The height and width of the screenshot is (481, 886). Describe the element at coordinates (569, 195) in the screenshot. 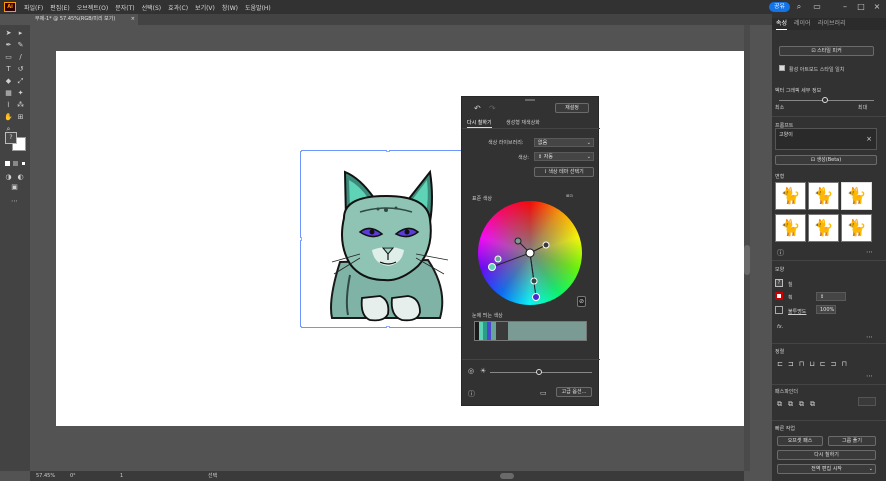

I see `link-harmony-icon: ⊞⊡` at that location.